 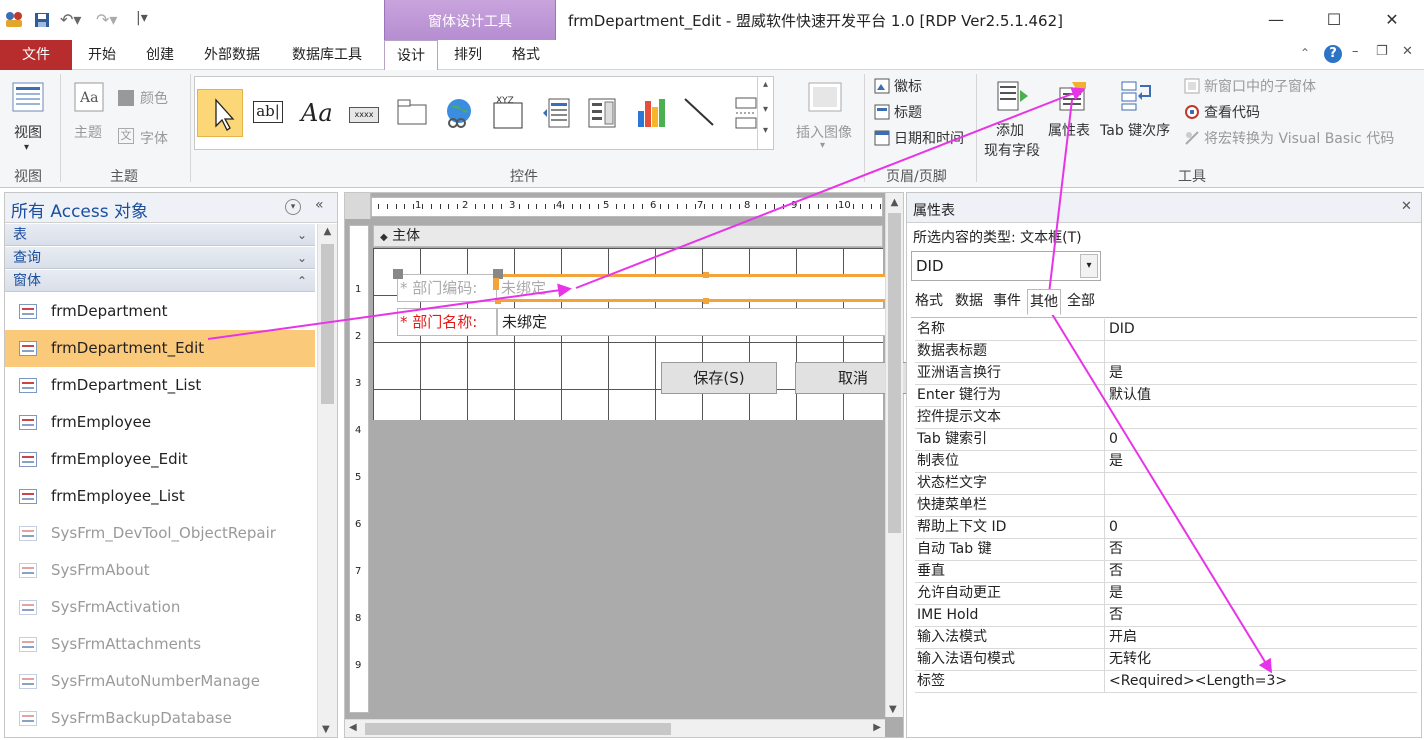 I want to click on section-bar-detail: ◆ 主体, so click(x=628, y=236).